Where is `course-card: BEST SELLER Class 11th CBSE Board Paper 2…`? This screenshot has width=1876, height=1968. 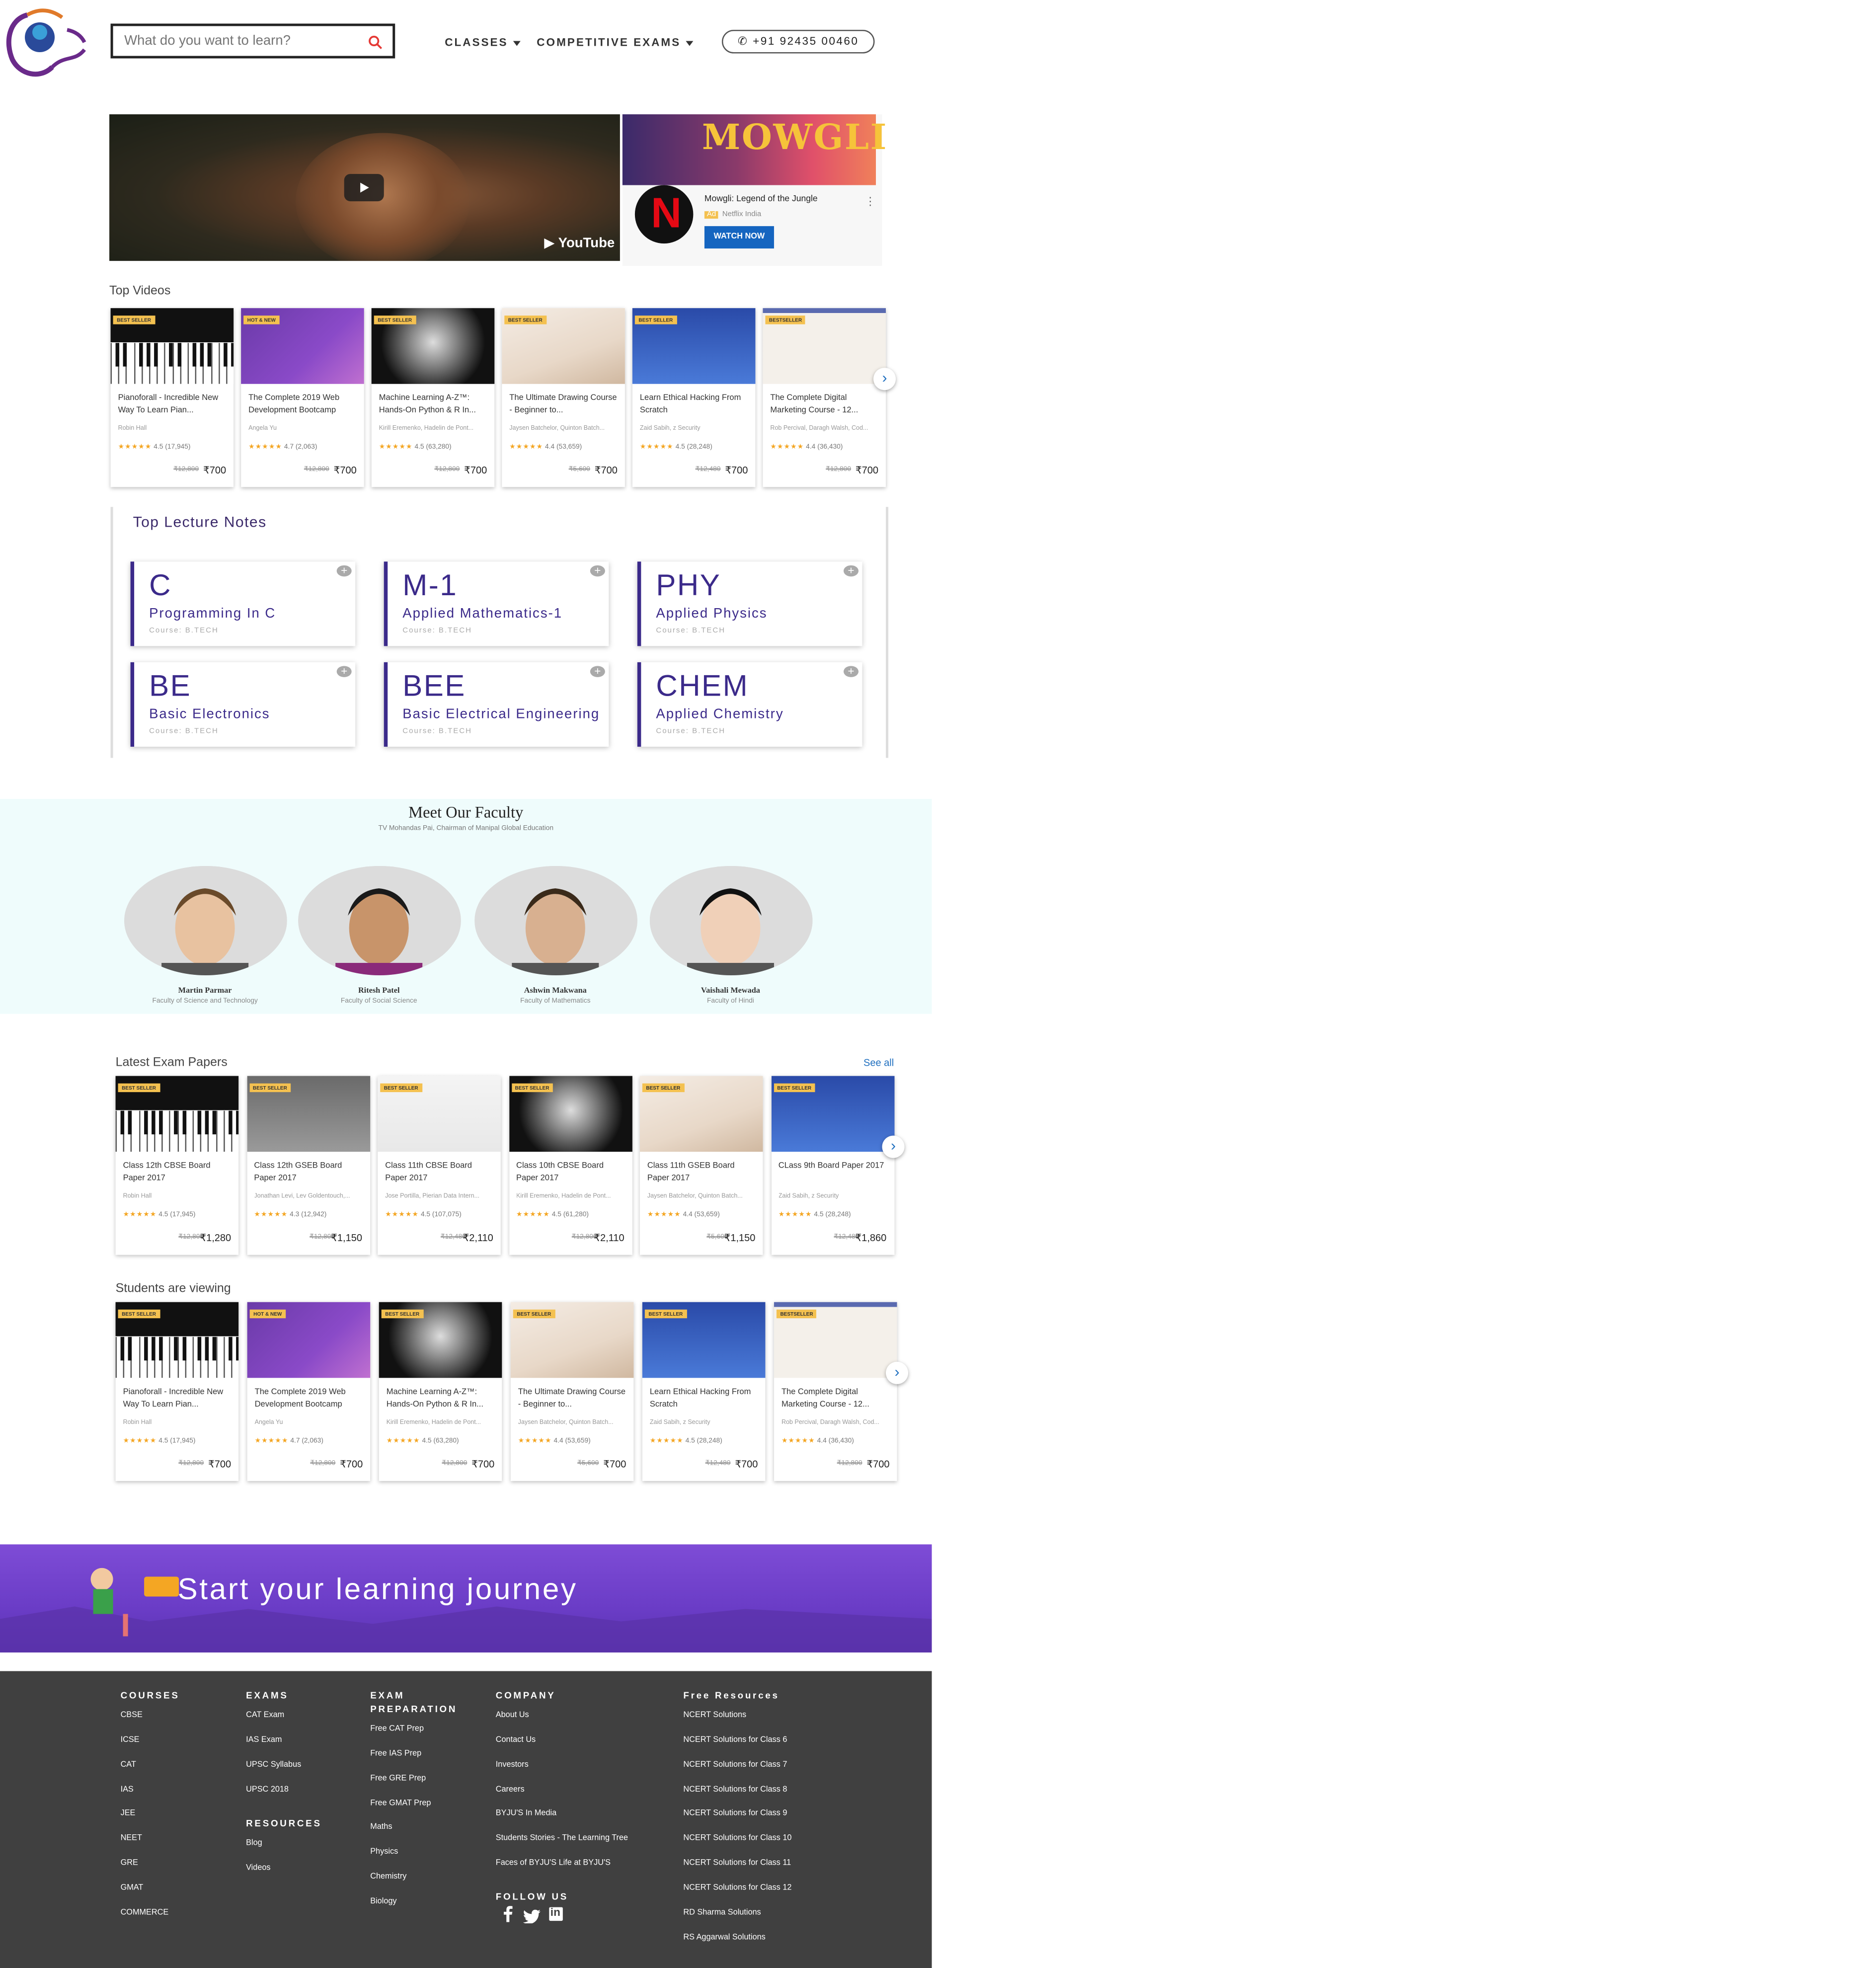 course-card: BEST SELLER Class 11th CBSE Board Paper 2… is located at coordinates (440, 1165).